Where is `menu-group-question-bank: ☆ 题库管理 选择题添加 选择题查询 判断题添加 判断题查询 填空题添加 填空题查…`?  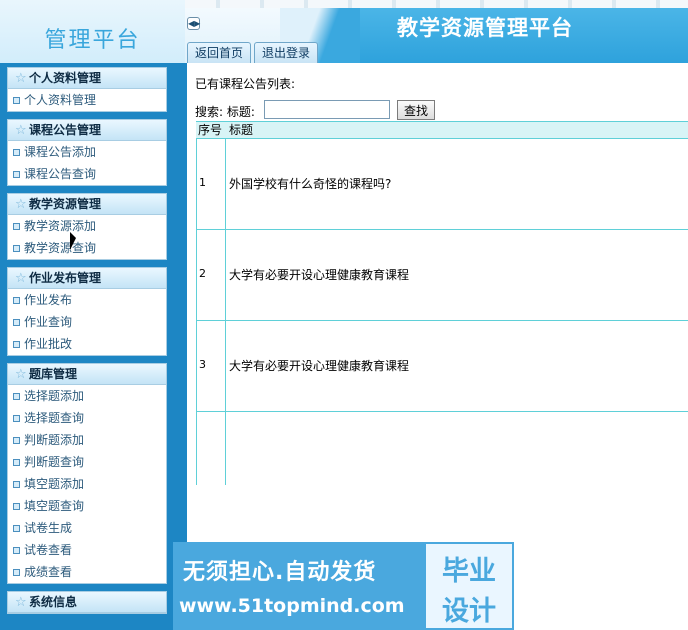 menu-group-question-bank: ☆ 题库管理 选择题添加 选择题查询 判断题添加 判断题查询 填空题添加 填空题查… is located at coordinates (87, 473).